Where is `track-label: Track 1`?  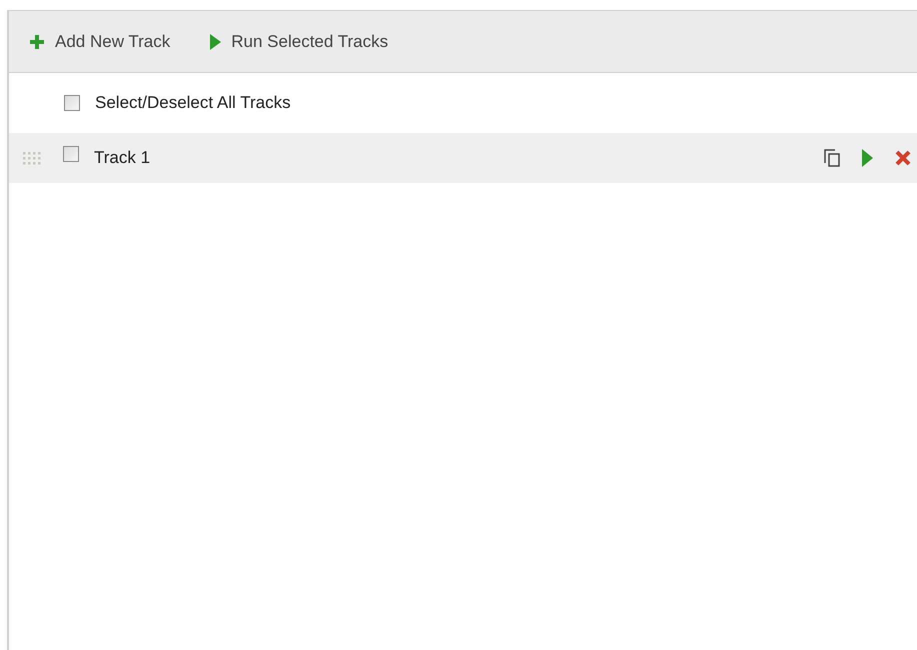
track-label: Track 1 is located at coordinates (122, 158).